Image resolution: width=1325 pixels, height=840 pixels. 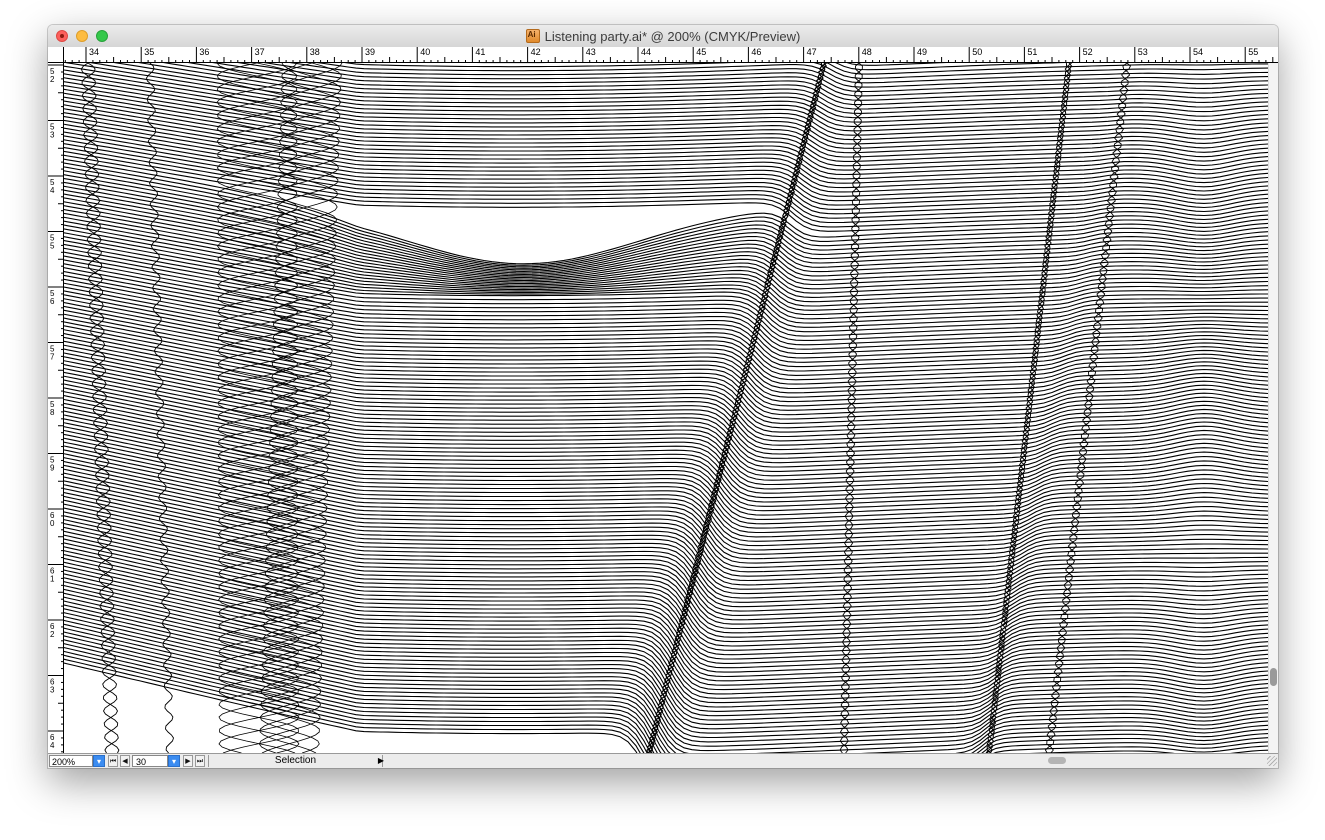 I want to click on ruler-label: 44, so click(x=646, y=52).